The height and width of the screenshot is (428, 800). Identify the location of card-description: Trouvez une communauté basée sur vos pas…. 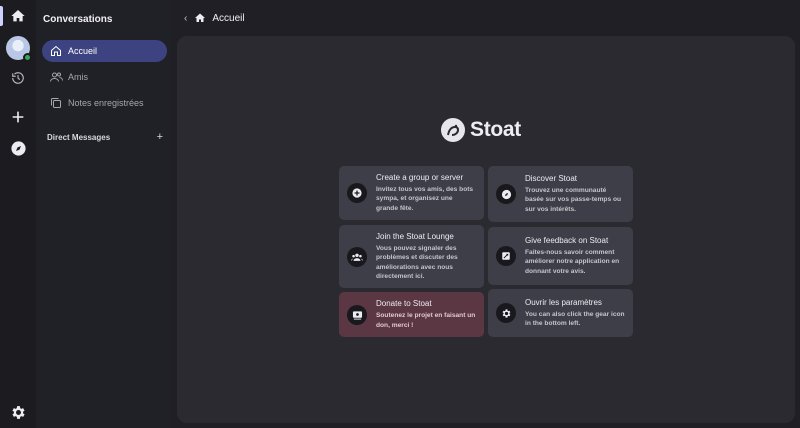
(573, 200).